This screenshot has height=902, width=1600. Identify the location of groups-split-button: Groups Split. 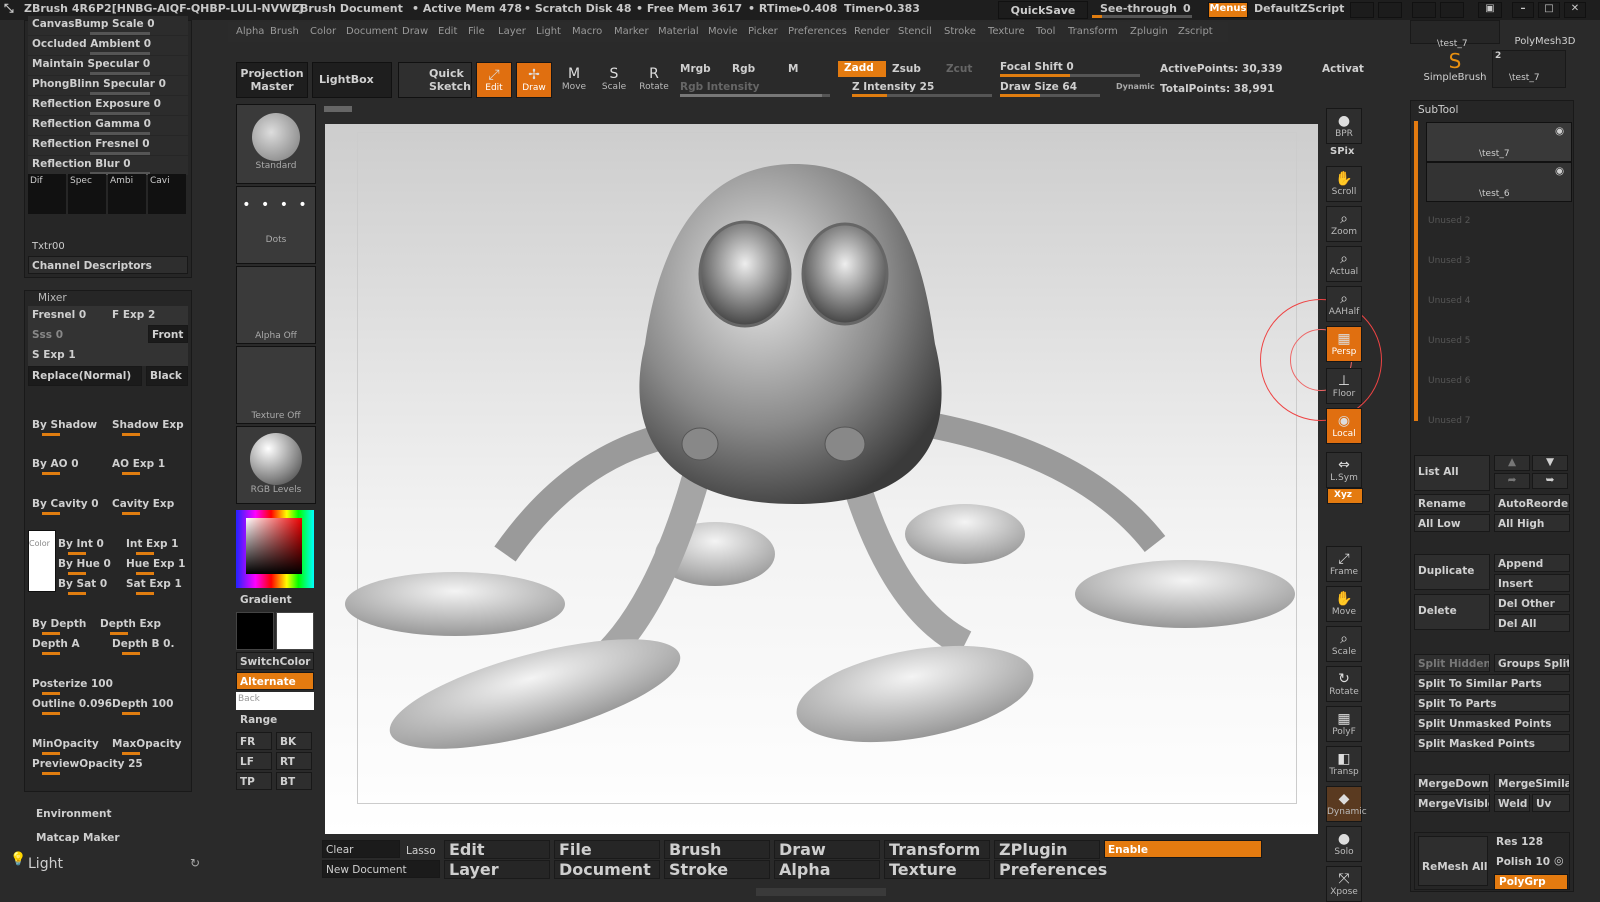
(1532, 663).